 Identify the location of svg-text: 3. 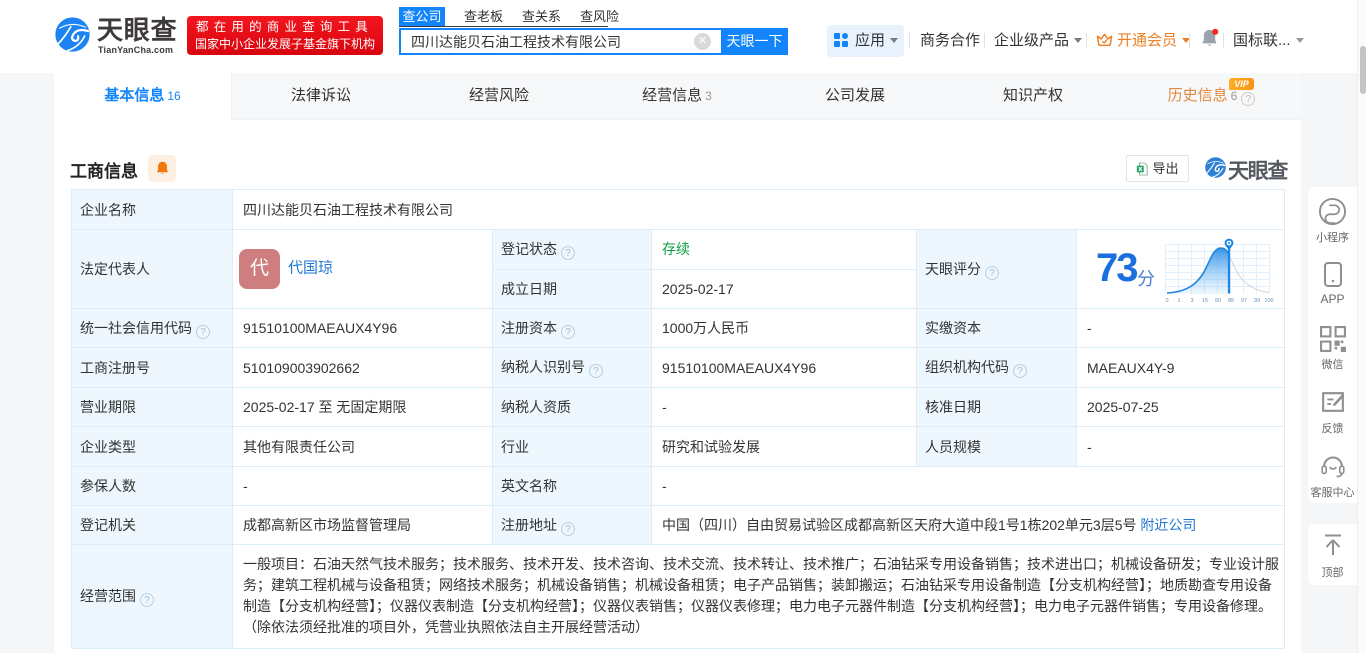
(1191, 301).